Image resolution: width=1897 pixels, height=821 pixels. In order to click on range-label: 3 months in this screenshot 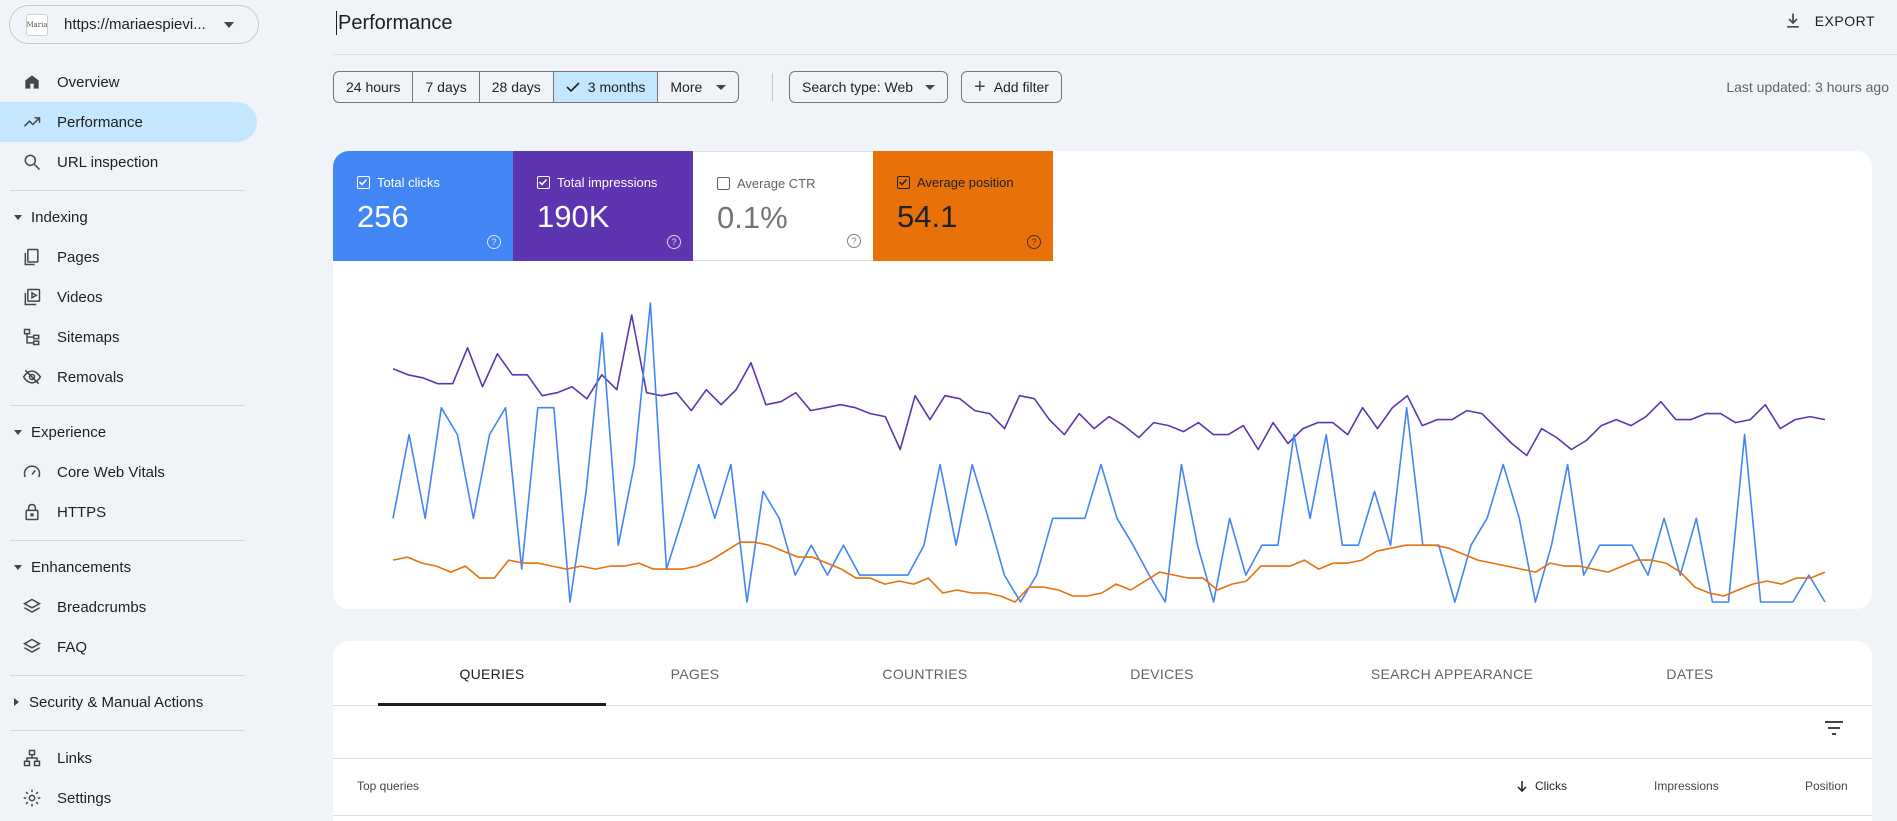, I will do `click(616, 87)`.